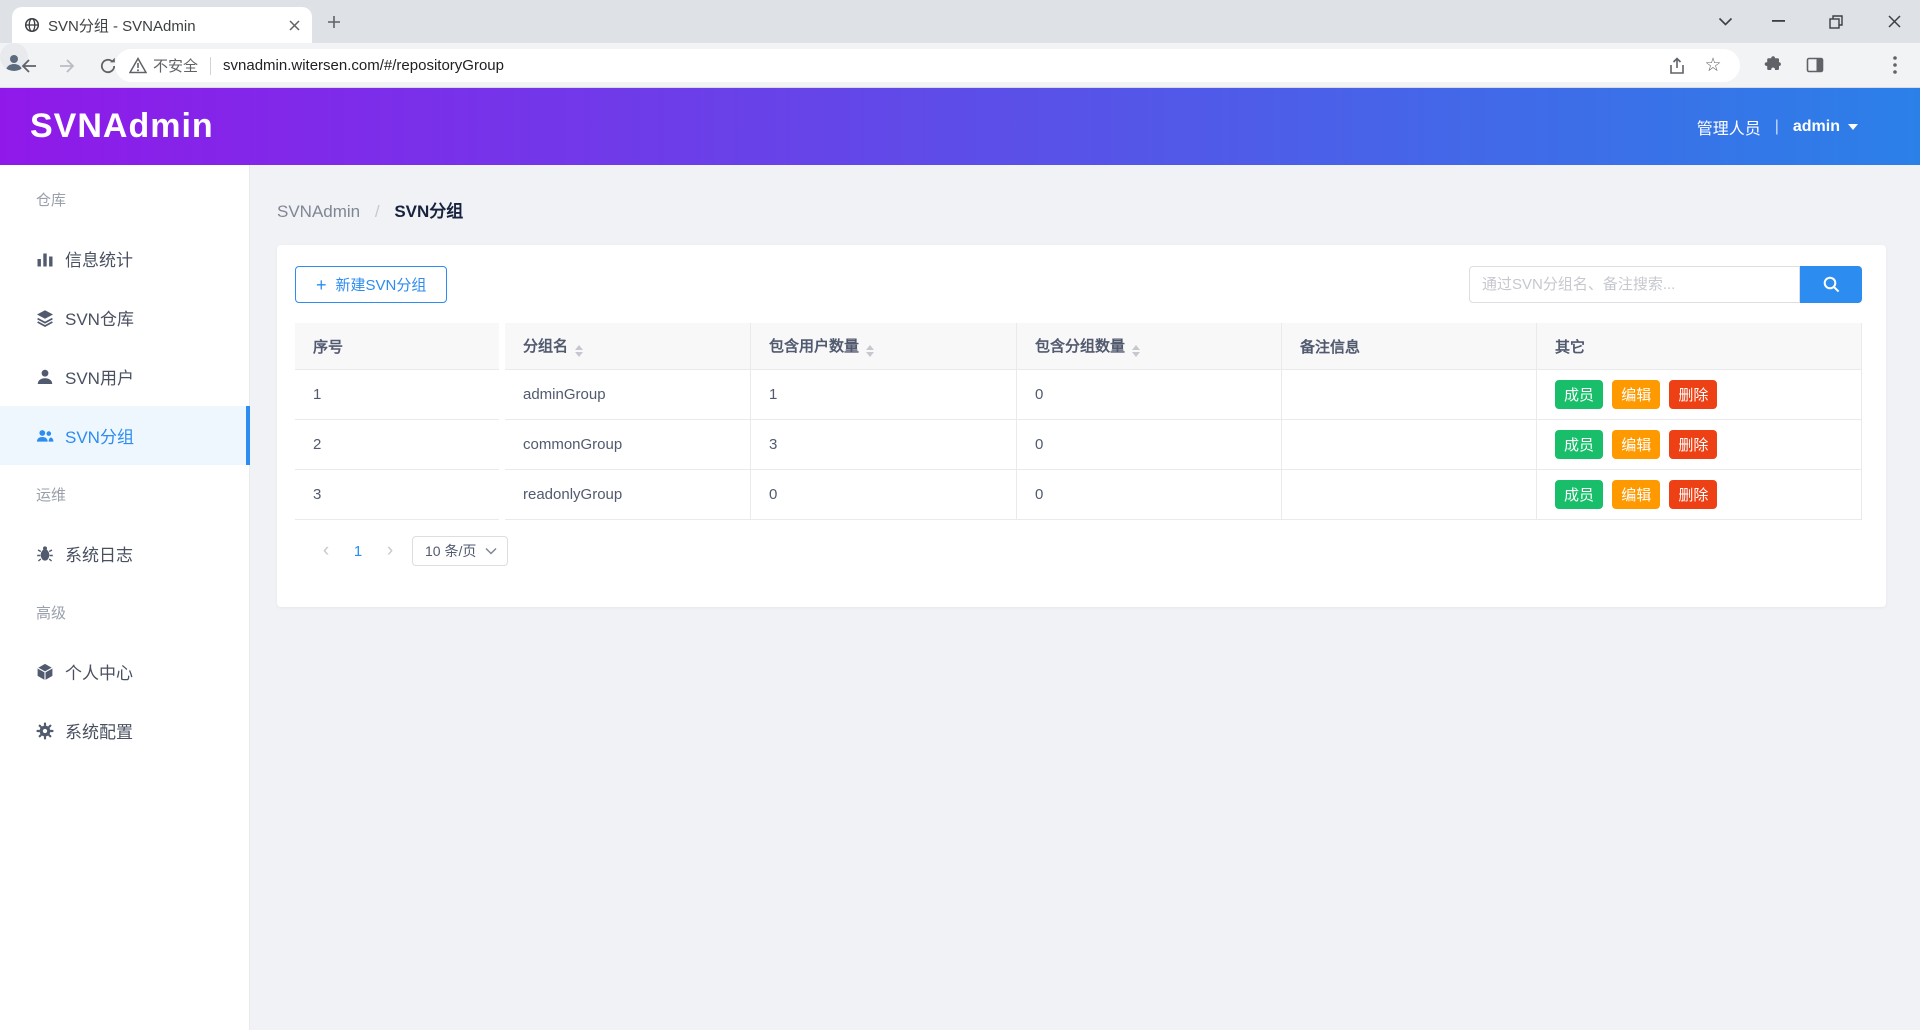 The width and height of the screenshot is (1920, 1030). What do you see at coordinates (628, 495) in the screenshot?
I see `cell-group-name: readonlyGroup` at bounding box center [628, 495].